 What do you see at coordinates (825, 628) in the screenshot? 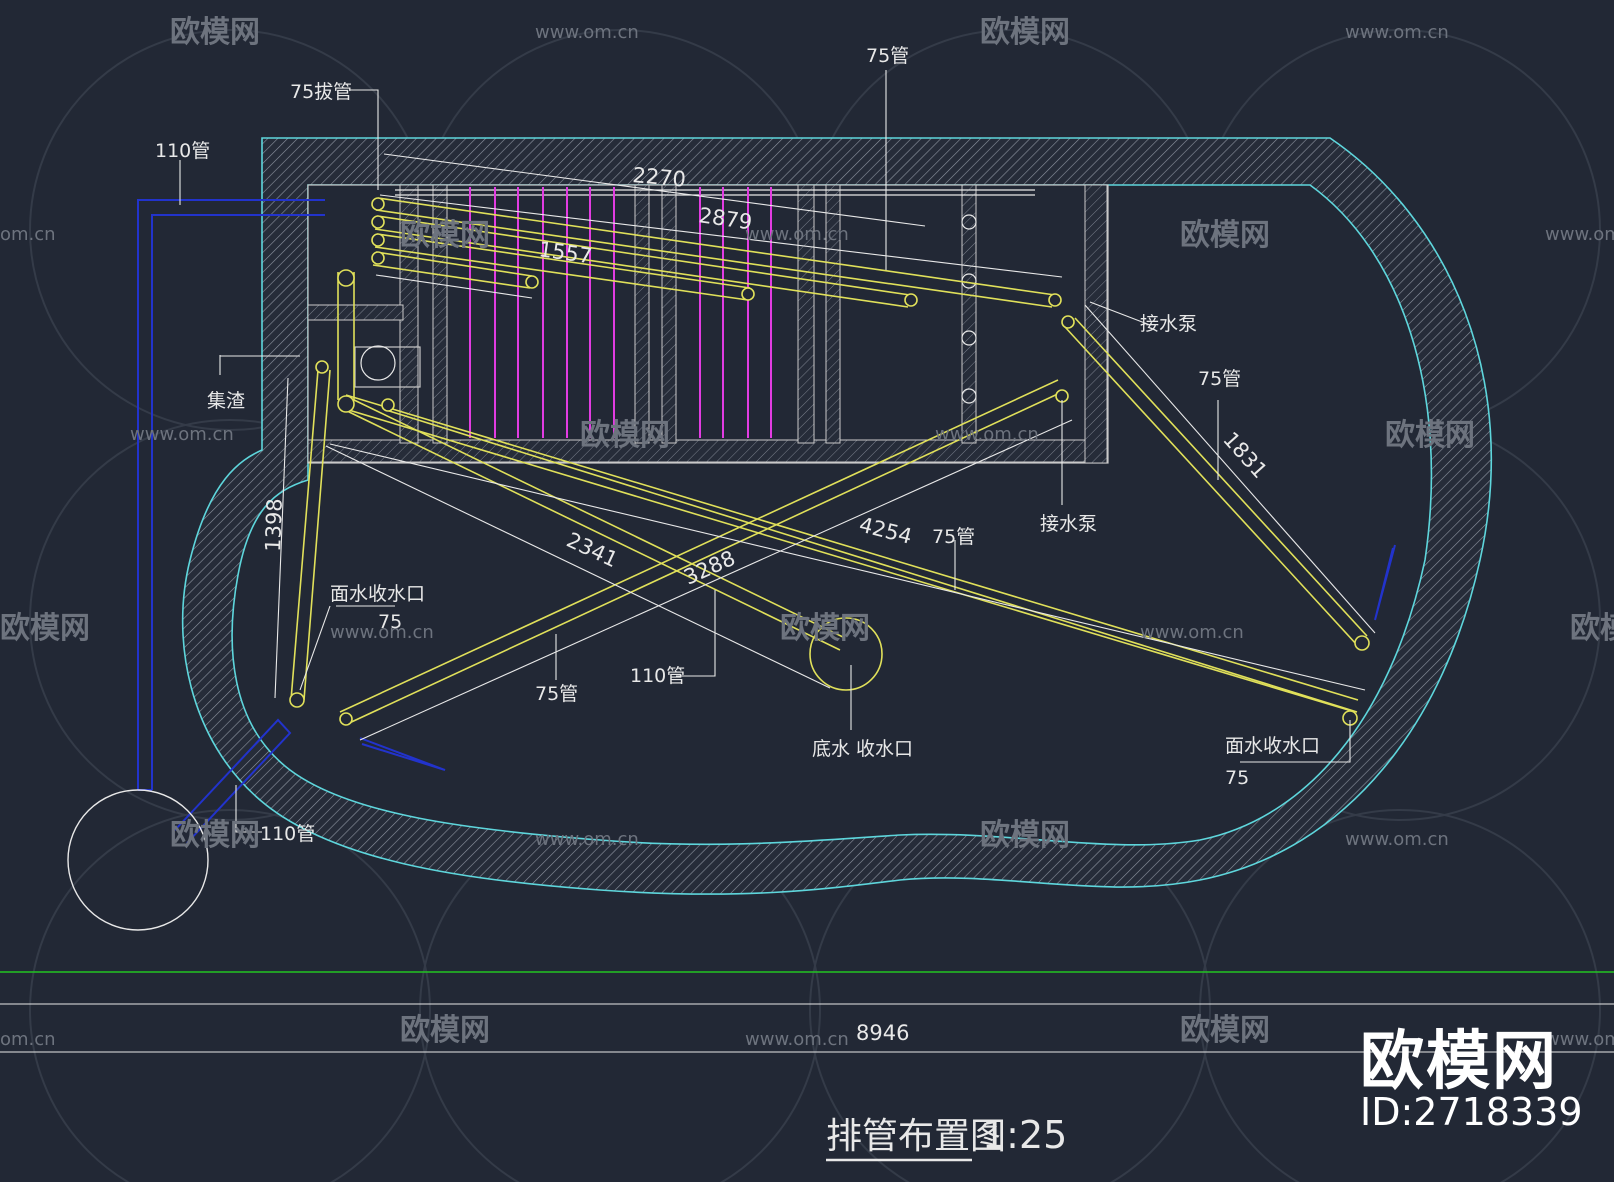
I see `wm-brand-8: 欧模网` at bounding box center [825, 628].